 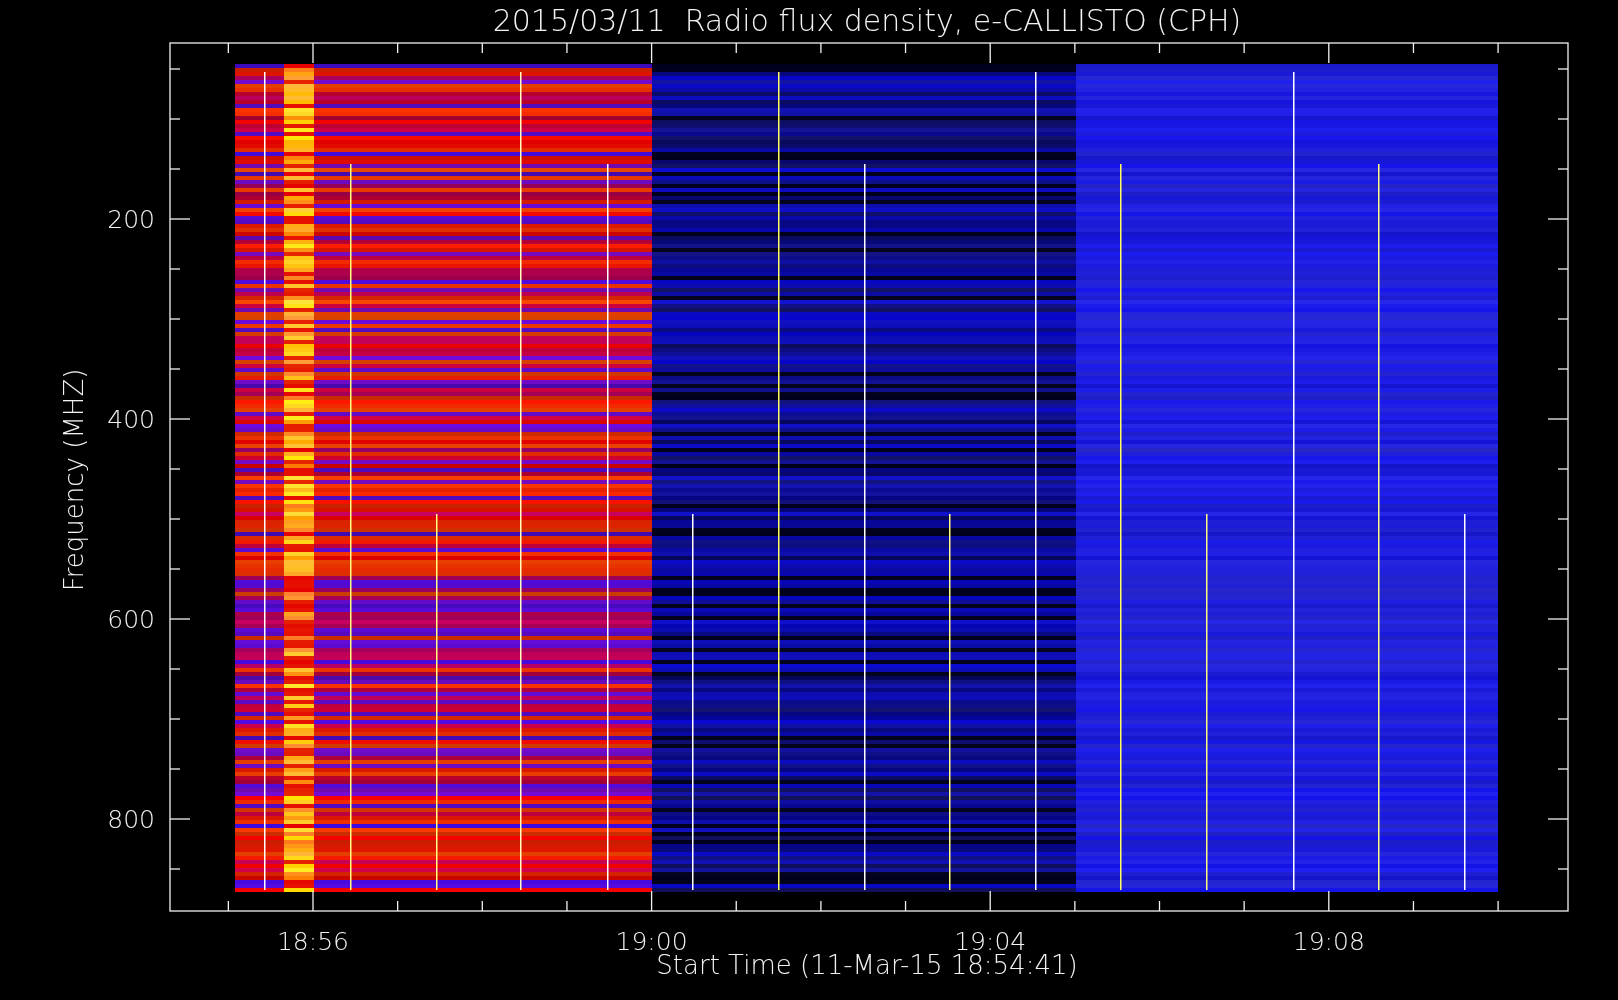 I want to click on y-tick-label: 800, so click(x=131, y=819).